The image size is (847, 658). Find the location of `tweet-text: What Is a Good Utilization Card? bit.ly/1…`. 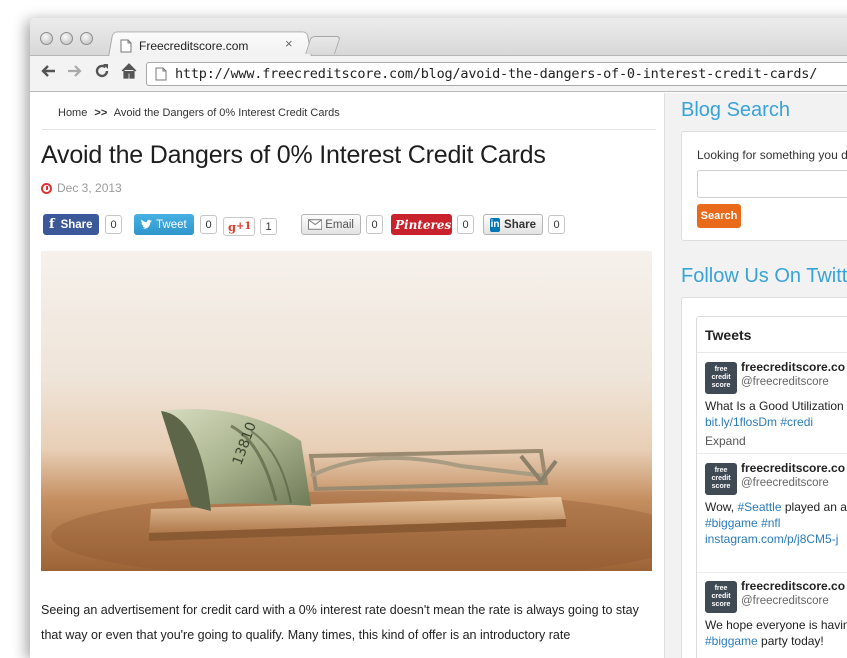

tweet-text: What Is a Good Utilization Card? bit.ly/1… is located at coordinates (776, 414).